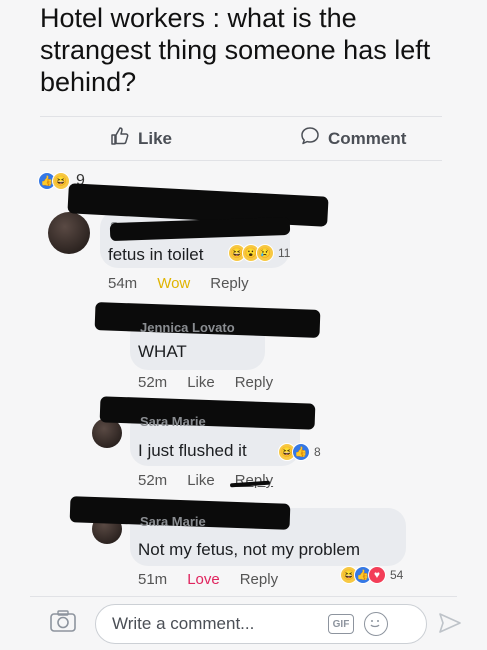 The height and width of the screenshot is (650, 487). Describe the element at coordinates (61, 181) in the screenshot. I see `haha-reaction-icon: 😆` at that location.